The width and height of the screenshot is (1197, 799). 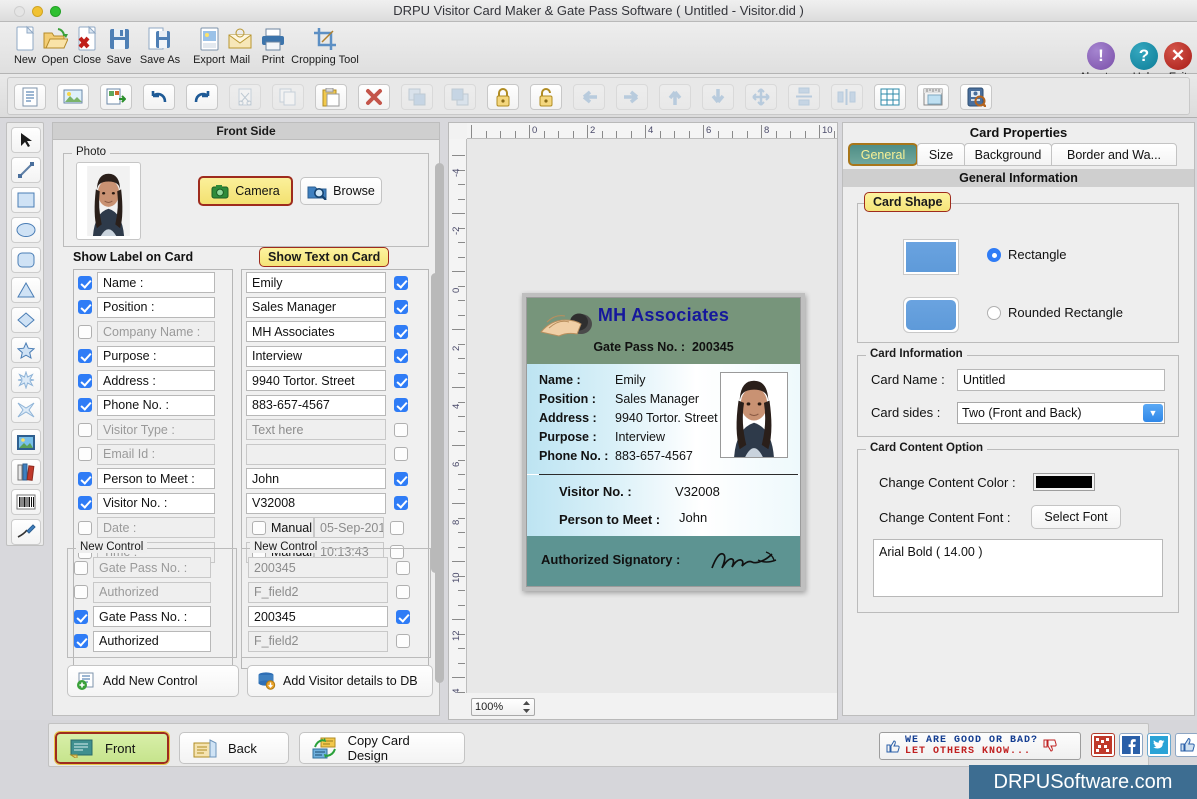 I want to click on label-text: Email Id :, so click(x=156, y=454).